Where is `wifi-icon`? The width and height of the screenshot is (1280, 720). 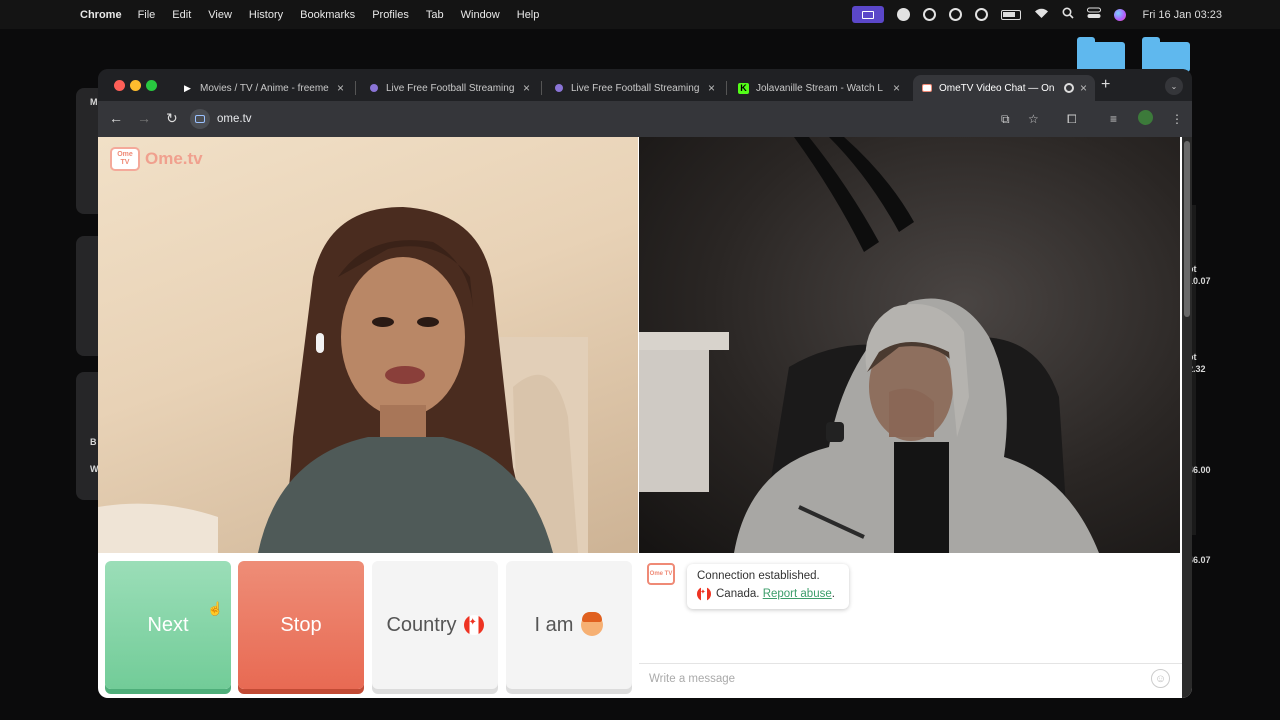
wifi-icon is located at coordinates (1041, 15).